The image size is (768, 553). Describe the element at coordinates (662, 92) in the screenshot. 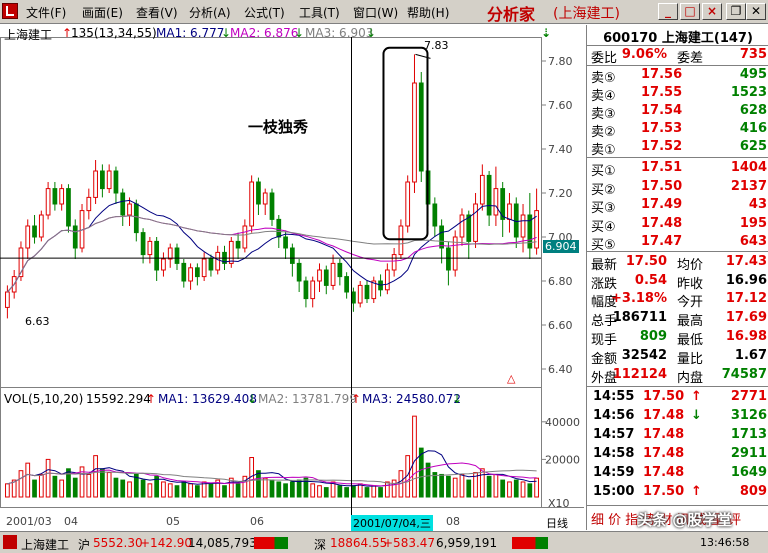

I see `sell-price: 17.55` at that location.